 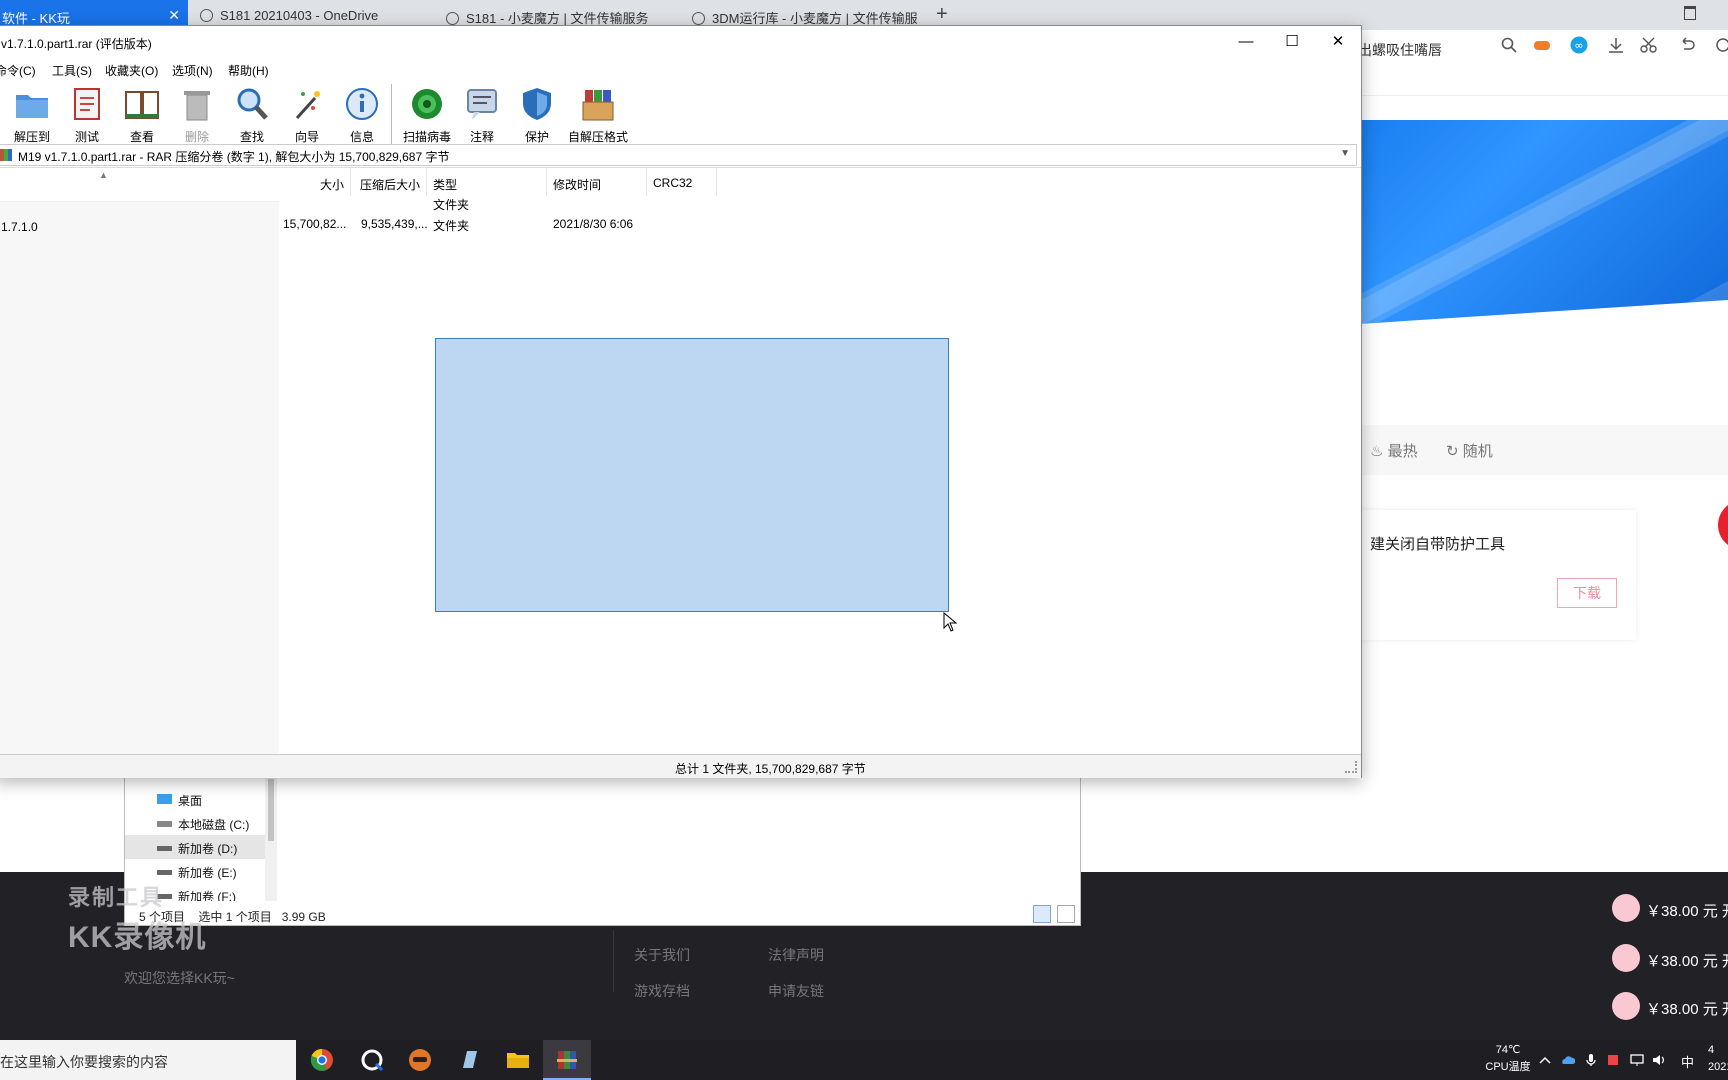 I want to click on taskbar-app-explorer, so click(x=518, y=1060).